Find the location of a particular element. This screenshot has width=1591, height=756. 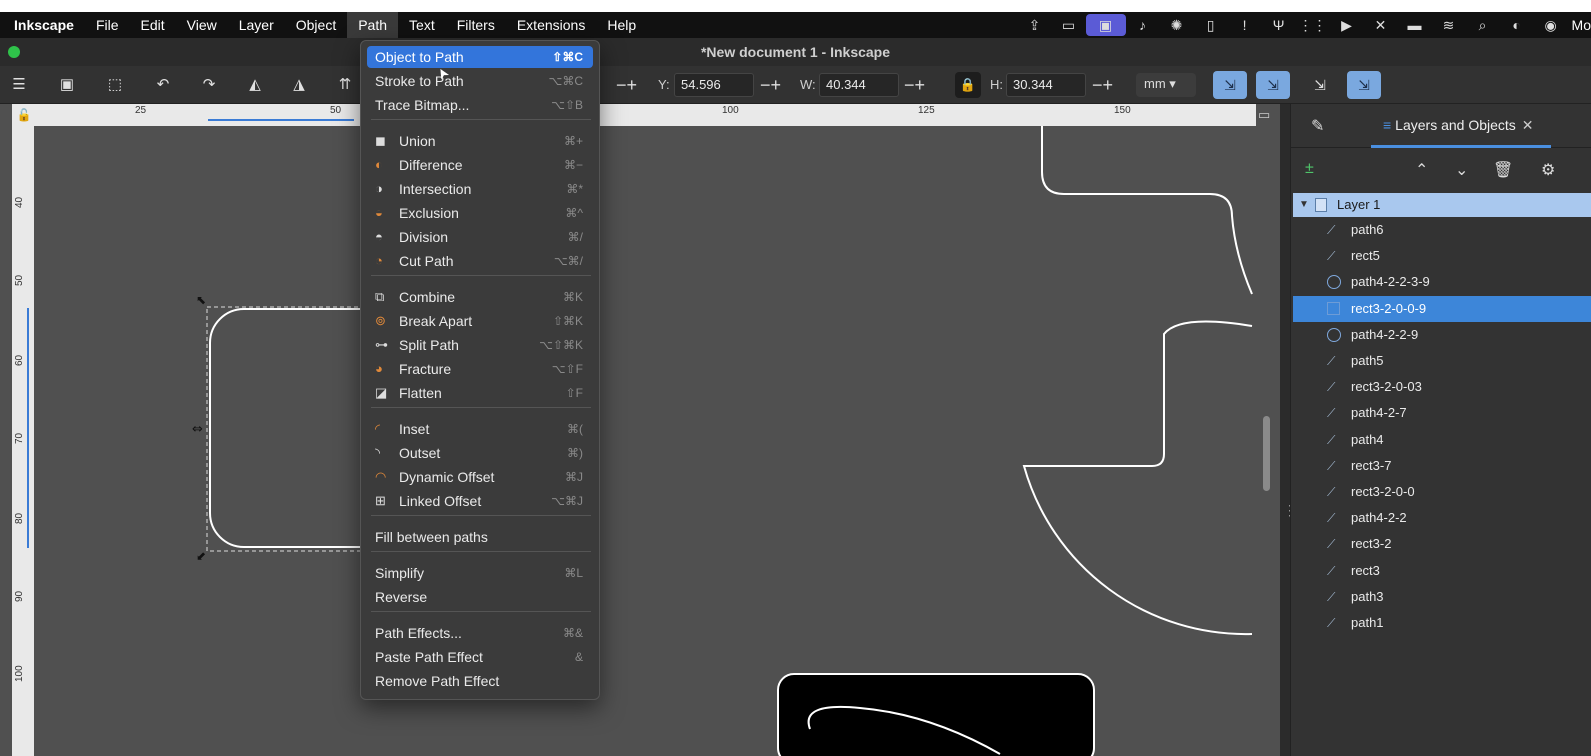

select-same-icon: ▣ is located at coordinates (67, 85).